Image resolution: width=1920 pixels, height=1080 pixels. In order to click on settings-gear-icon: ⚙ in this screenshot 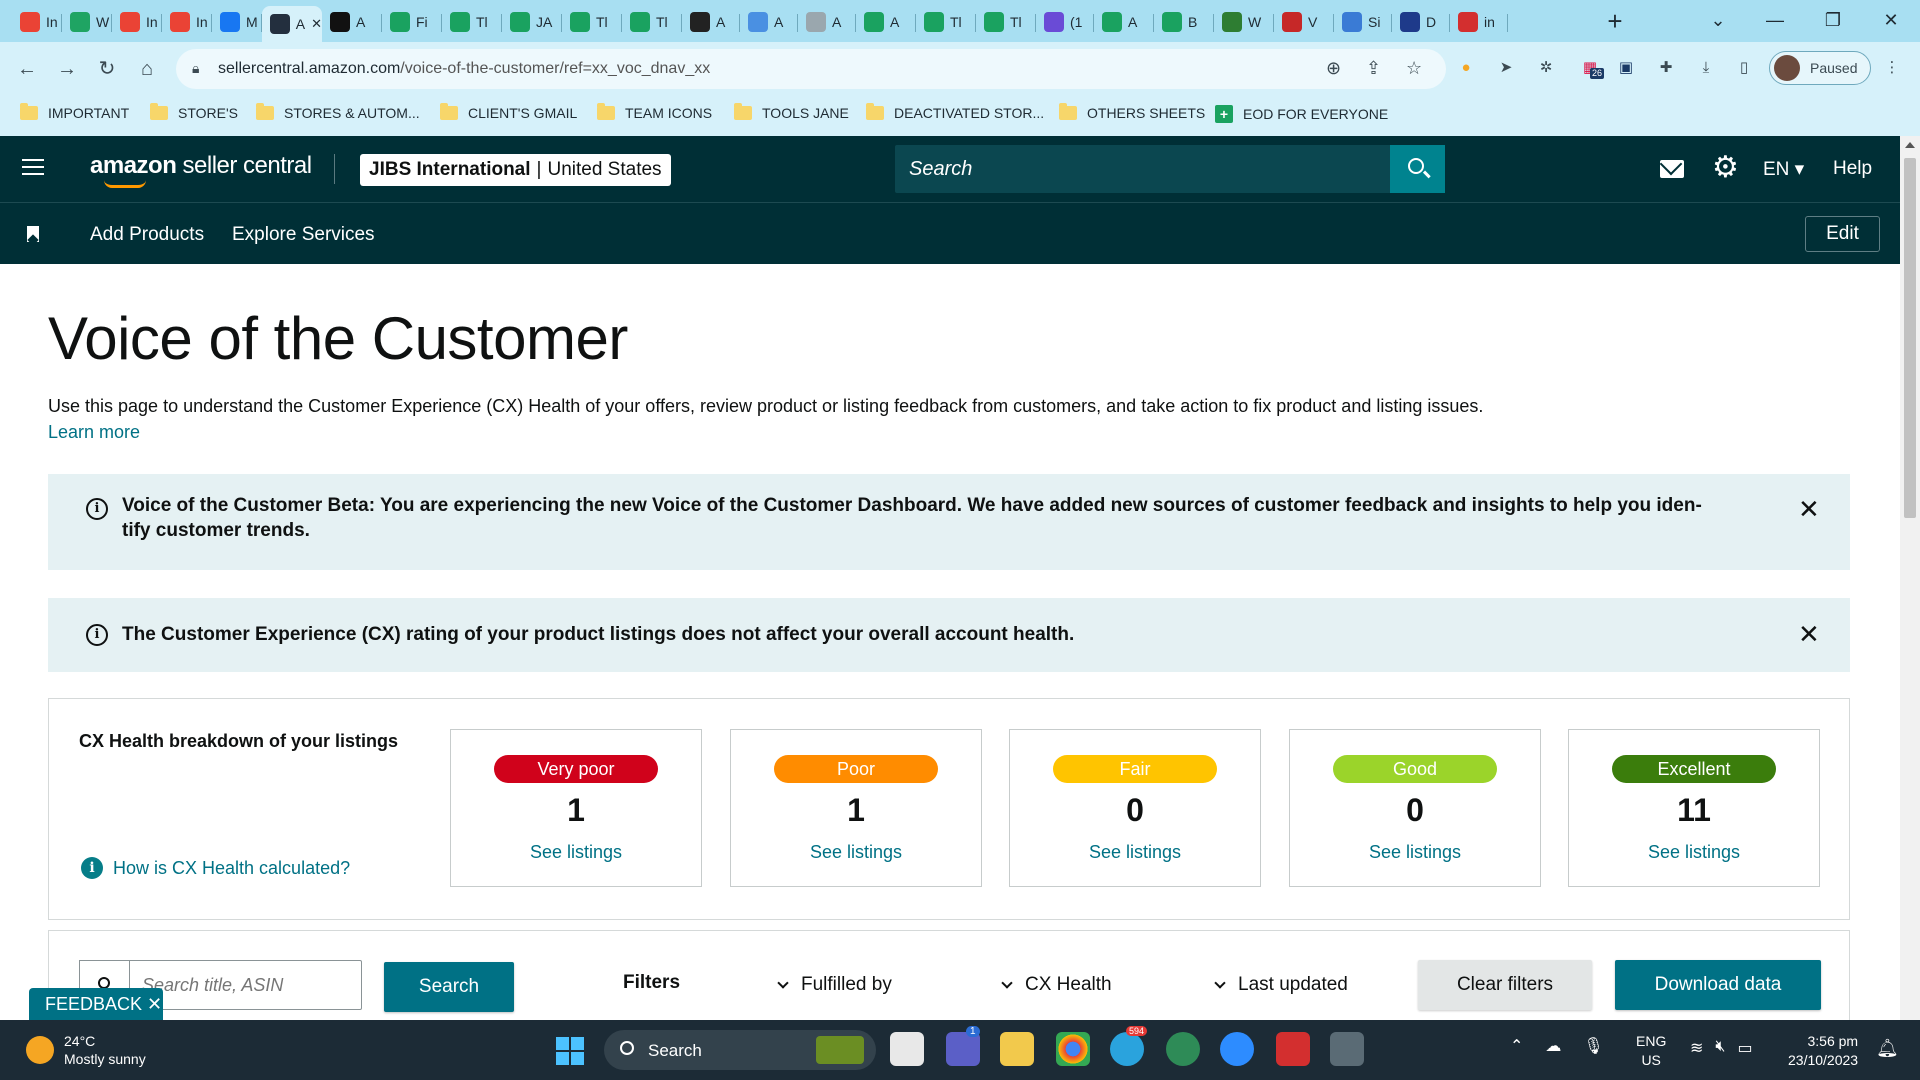, I will do `click(1725, 168)`.